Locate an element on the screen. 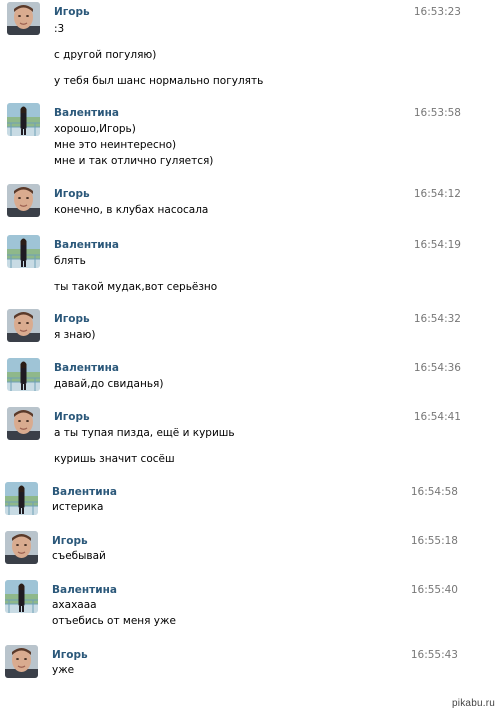 This screenshot has height=712, width=498. message-timestamp: 16:55:40 is located at coordinates (434, 590).